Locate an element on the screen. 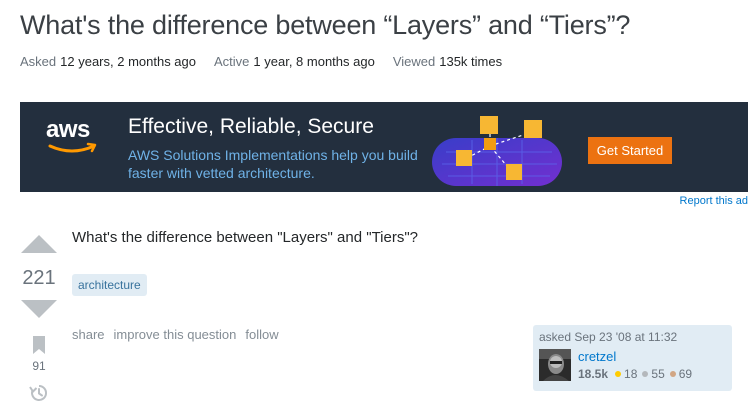 Image resolution: width=756 pixels, height=414 pixels. vote-count: 221 is located at coordinates (39, 278).